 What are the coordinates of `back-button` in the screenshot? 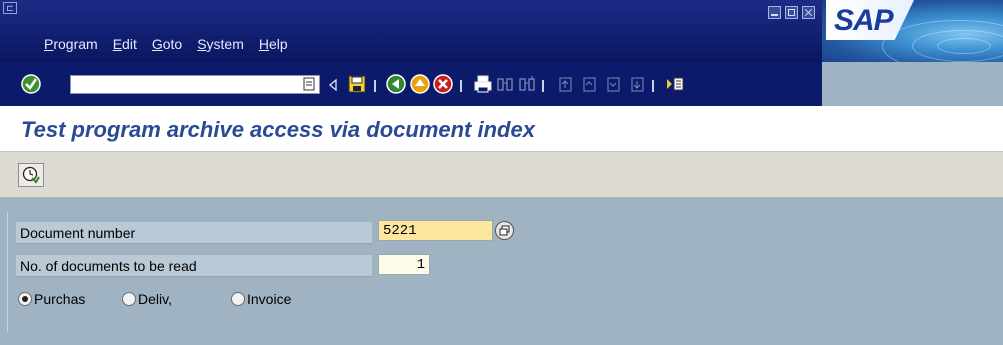 It's located at (396, 84).